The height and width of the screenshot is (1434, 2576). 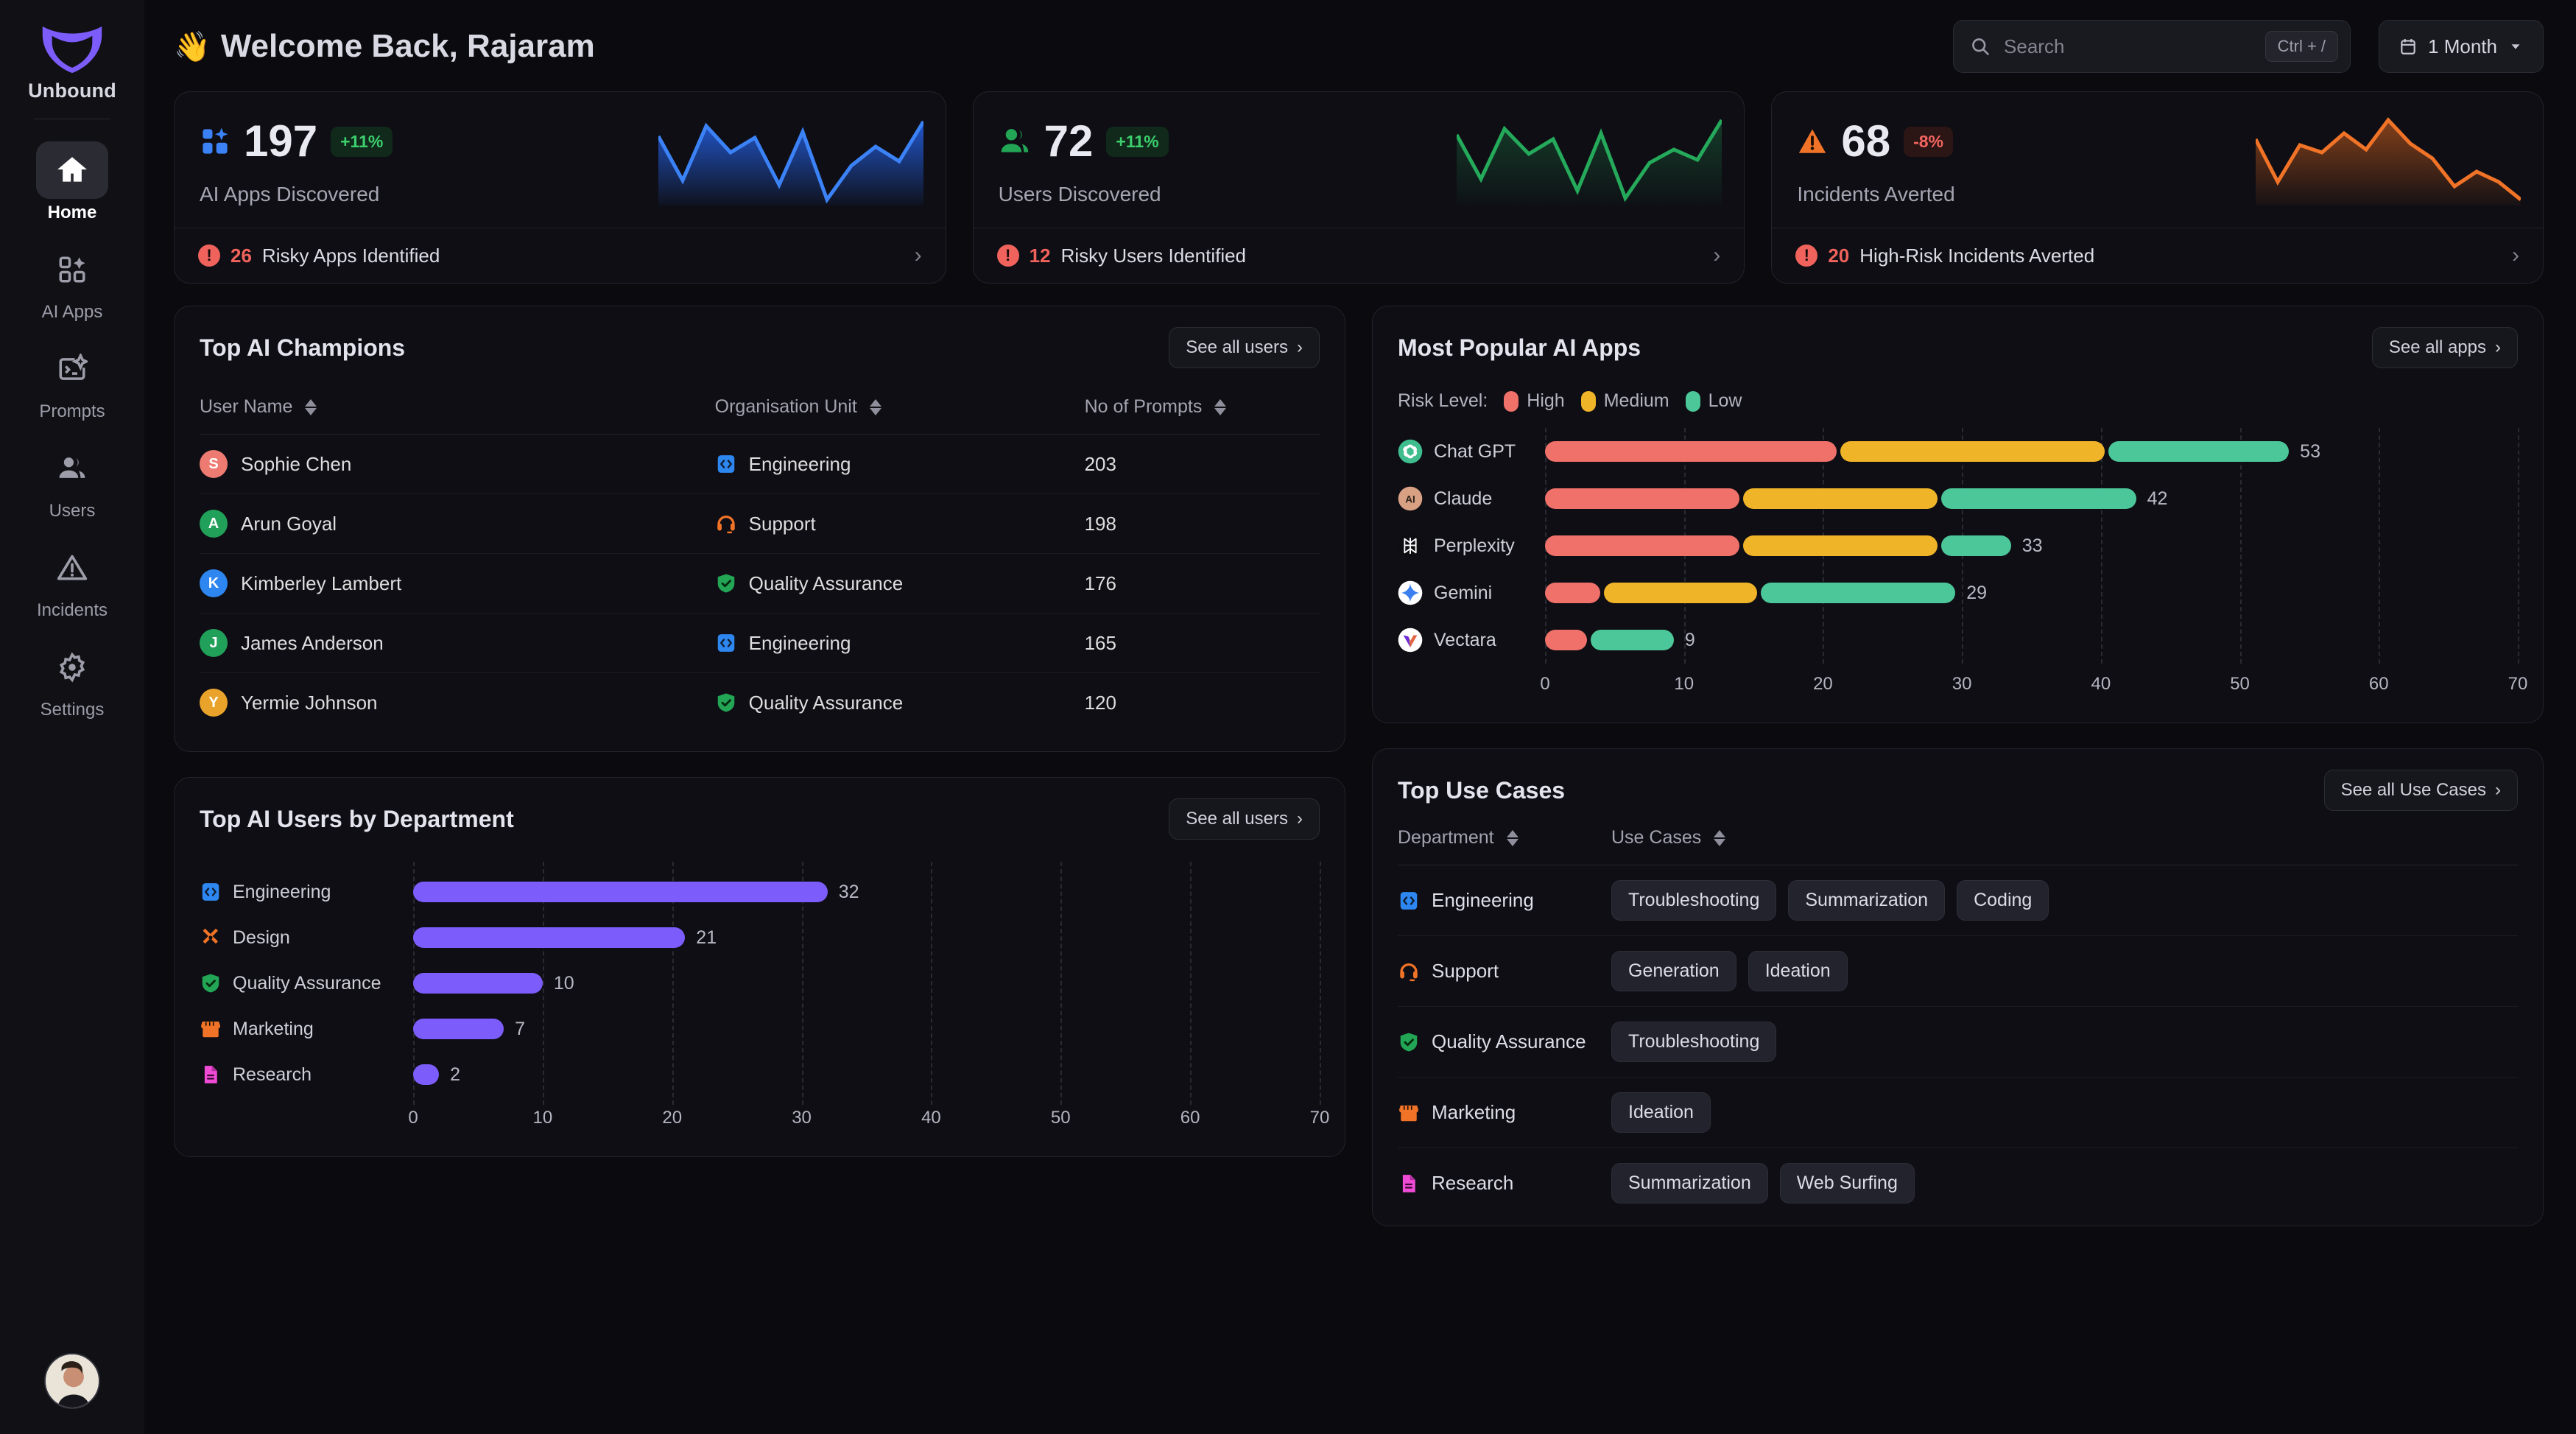 I want to click on cell-user-name: S Sophie Chen, so click(x=457, y=464).